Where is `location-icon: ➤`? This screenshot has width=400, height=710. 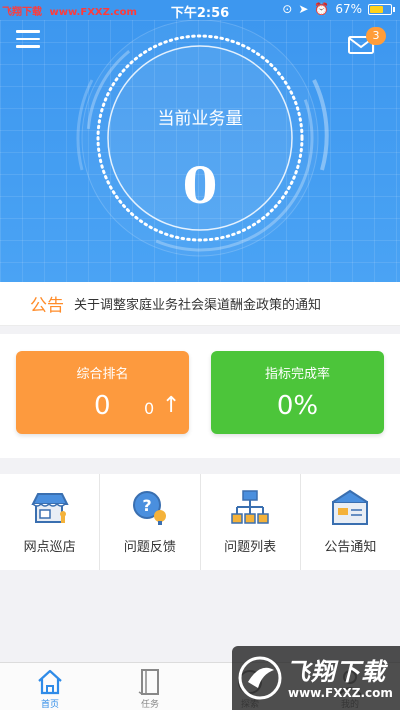
location-icon: ➤ is located at coordinates (303, 9).